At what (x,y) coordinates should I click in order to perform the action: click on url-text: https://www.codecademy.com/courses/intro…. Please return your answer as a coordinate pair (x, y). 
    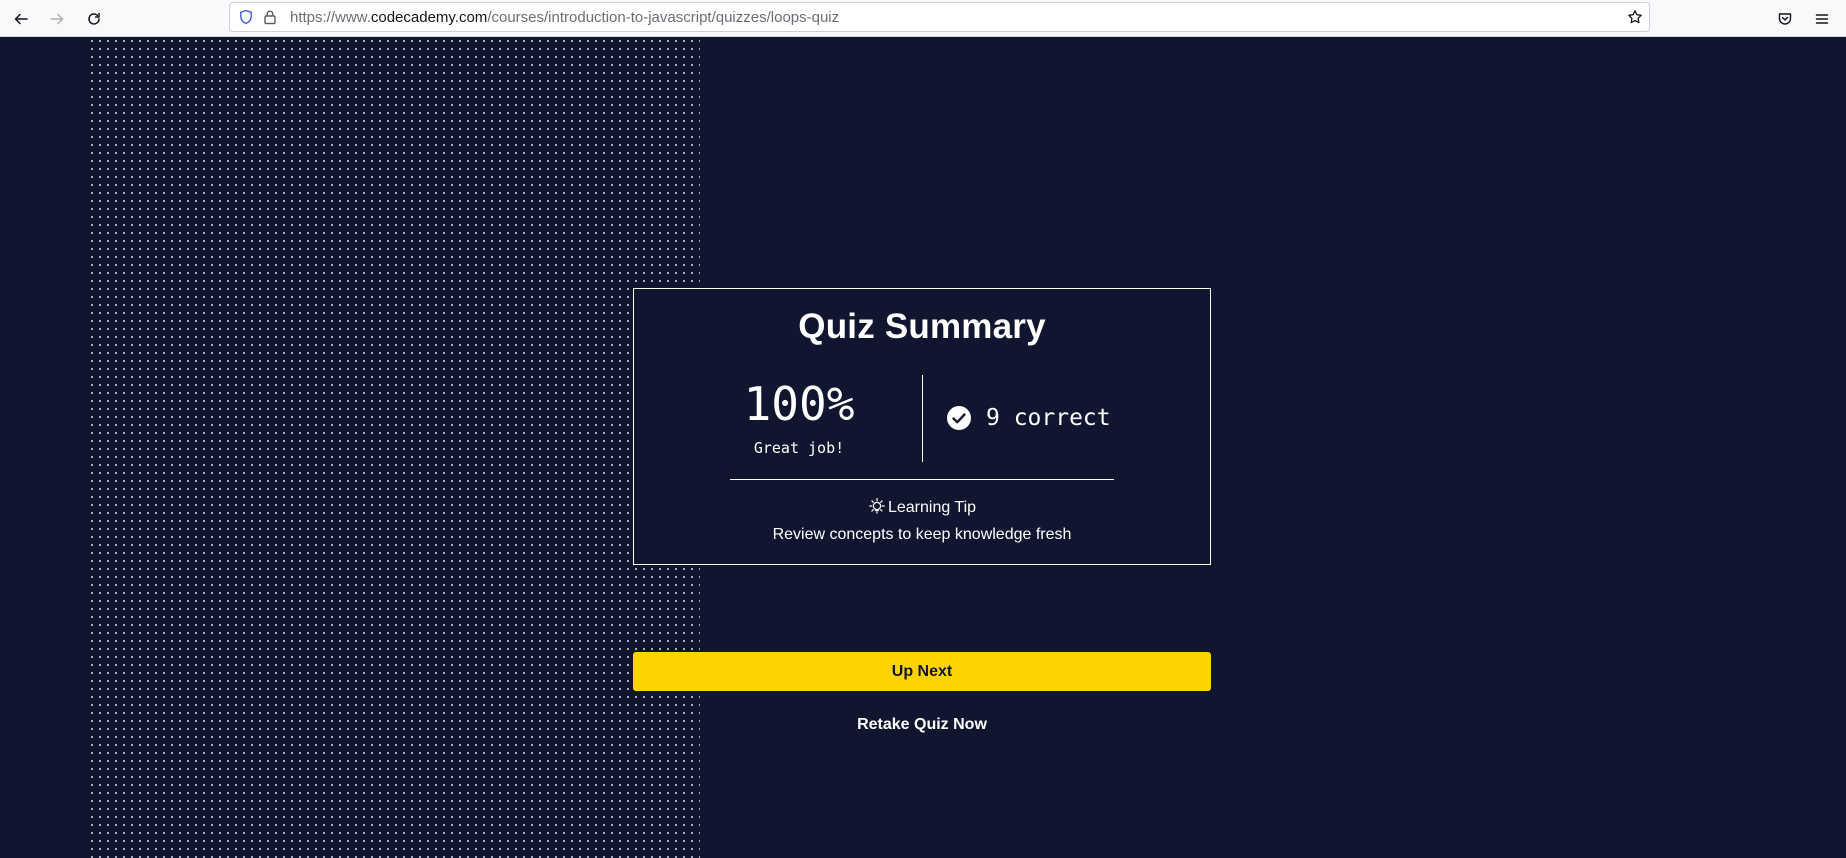
    Looking at the image, I should click on (564, 18).